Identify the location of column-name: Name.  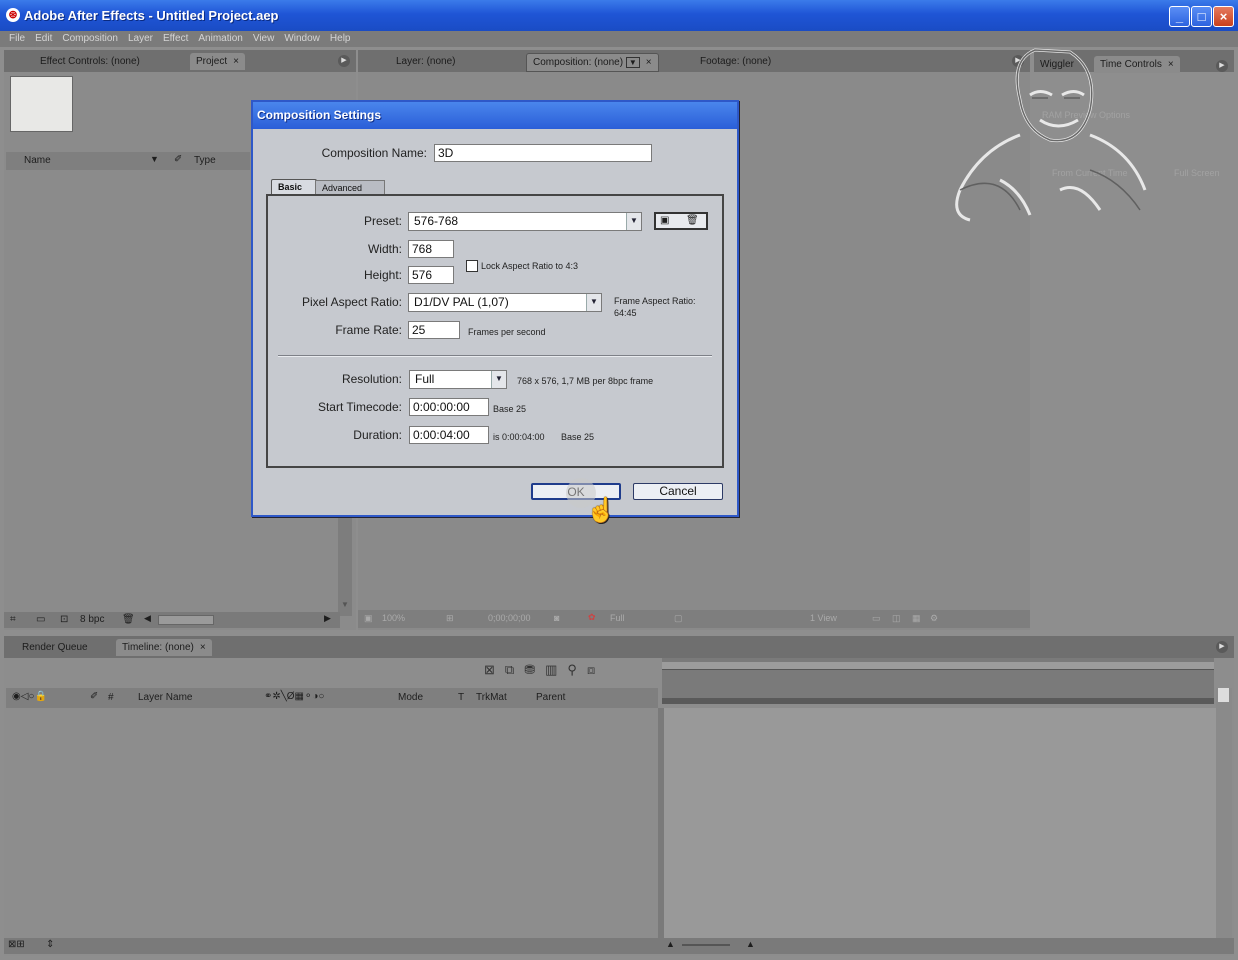
(37, 160).